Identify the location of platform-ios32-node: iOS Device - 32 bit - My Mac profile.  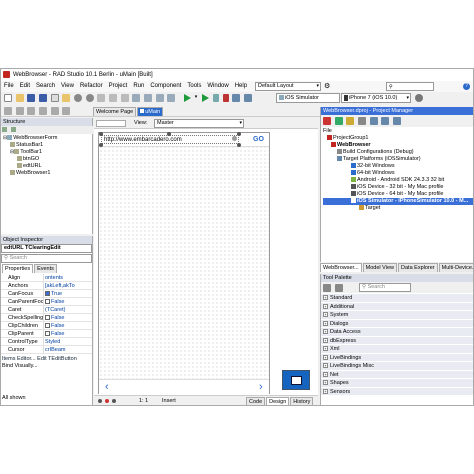
(398, 187).